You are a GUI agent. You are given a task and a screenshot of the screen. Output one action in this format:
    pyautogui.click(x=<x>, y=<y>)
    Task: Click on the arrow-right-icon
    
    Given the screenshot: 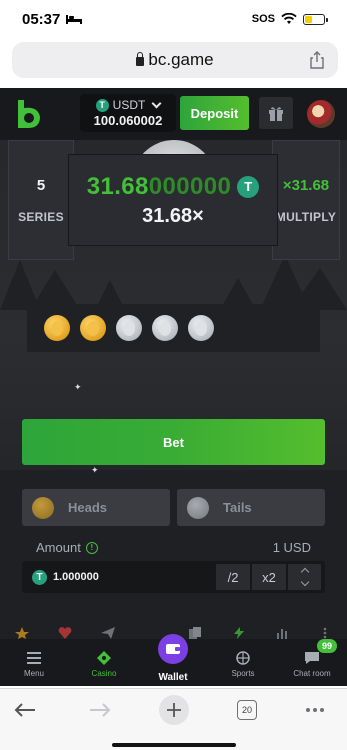 What is the action you would take?
    pyautogui.click(x=100, y=710)
    